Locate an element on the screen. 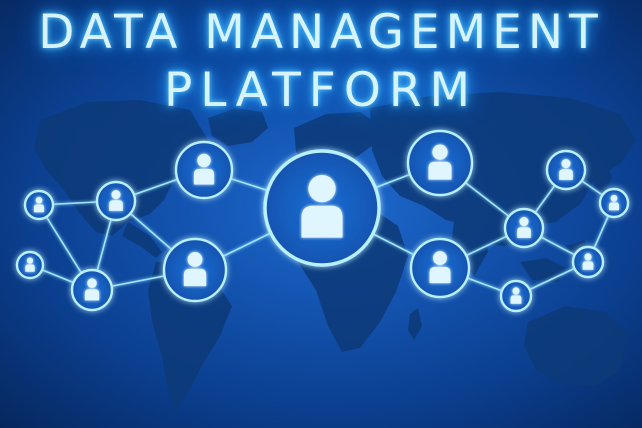 The image size is (642, 428). title-line-1: DATA MANAGEMENT is located at coordinates (321, 32).